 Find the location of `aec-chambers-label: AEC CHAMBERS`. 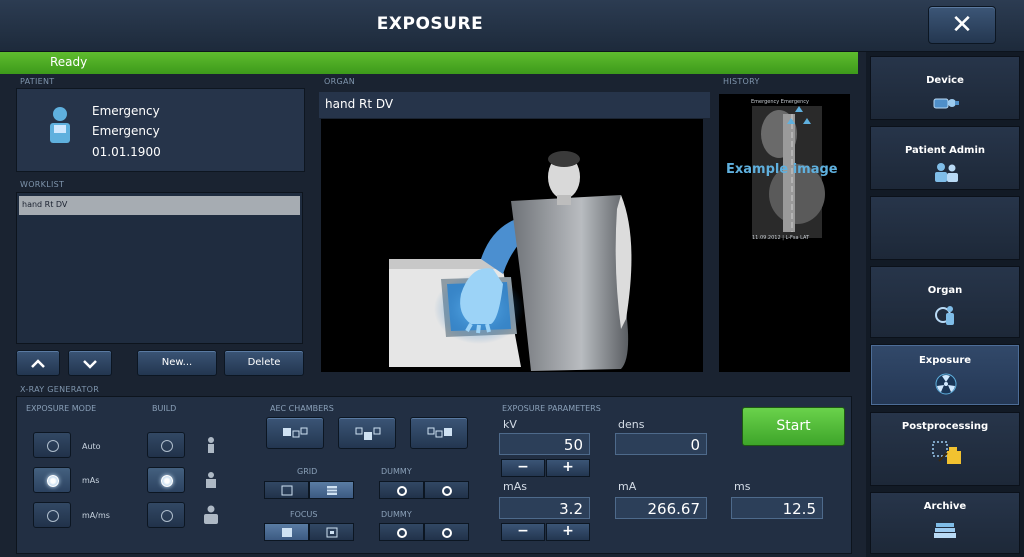

aec-chambers-label: AEC CHAMBERS is located at coordinates (302, 408).